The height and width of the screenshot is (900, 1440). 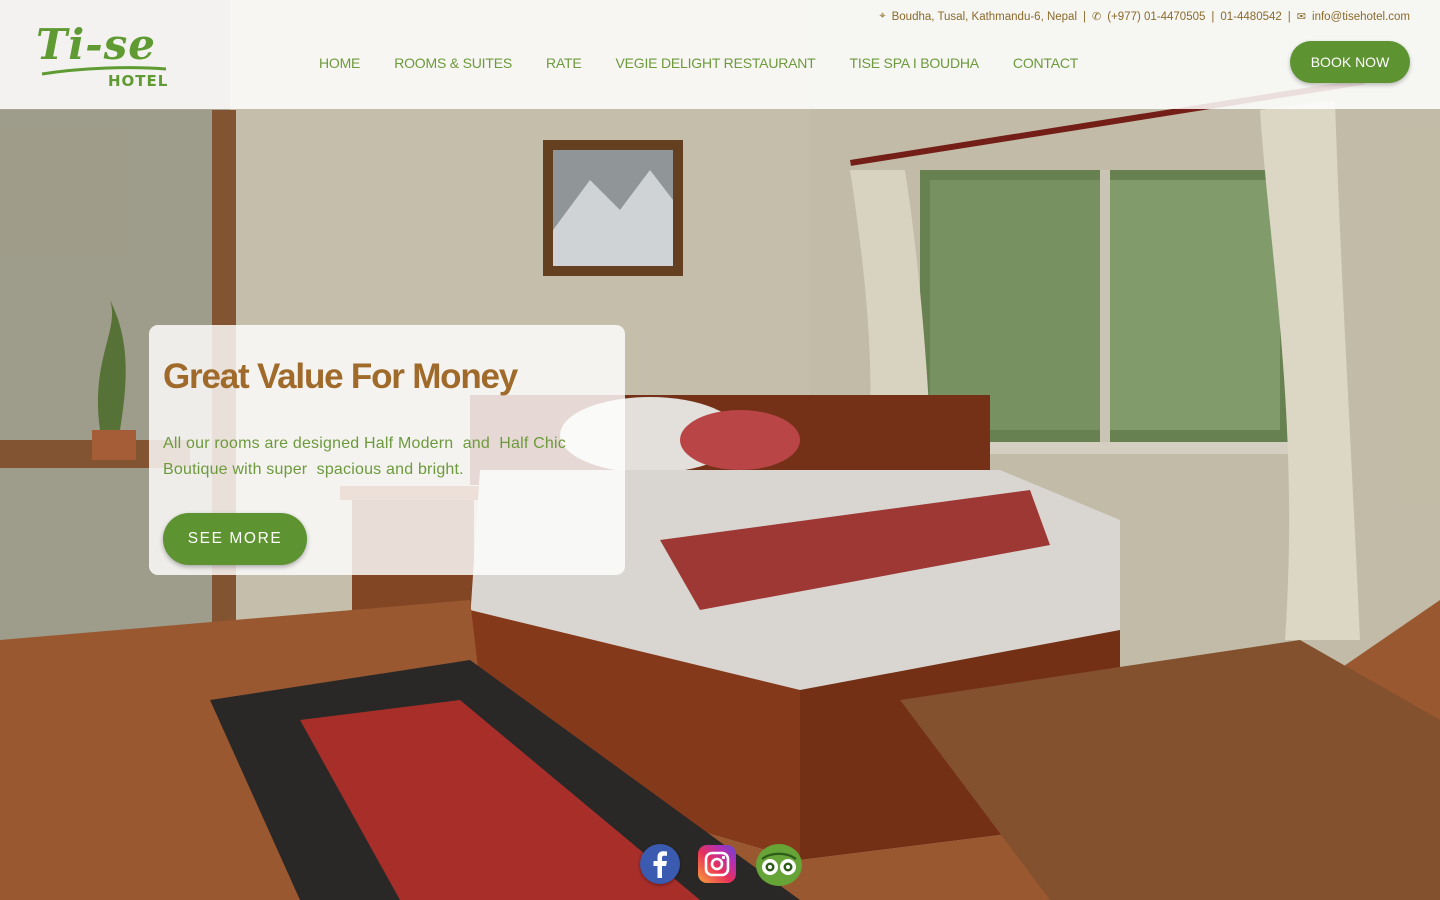 What do you see at coordinates (984, 16) in the screenshot?
I see `address-text: Boudha, Tusal, Kathmandu-6, Nepal` at bounding box center [984, 16].